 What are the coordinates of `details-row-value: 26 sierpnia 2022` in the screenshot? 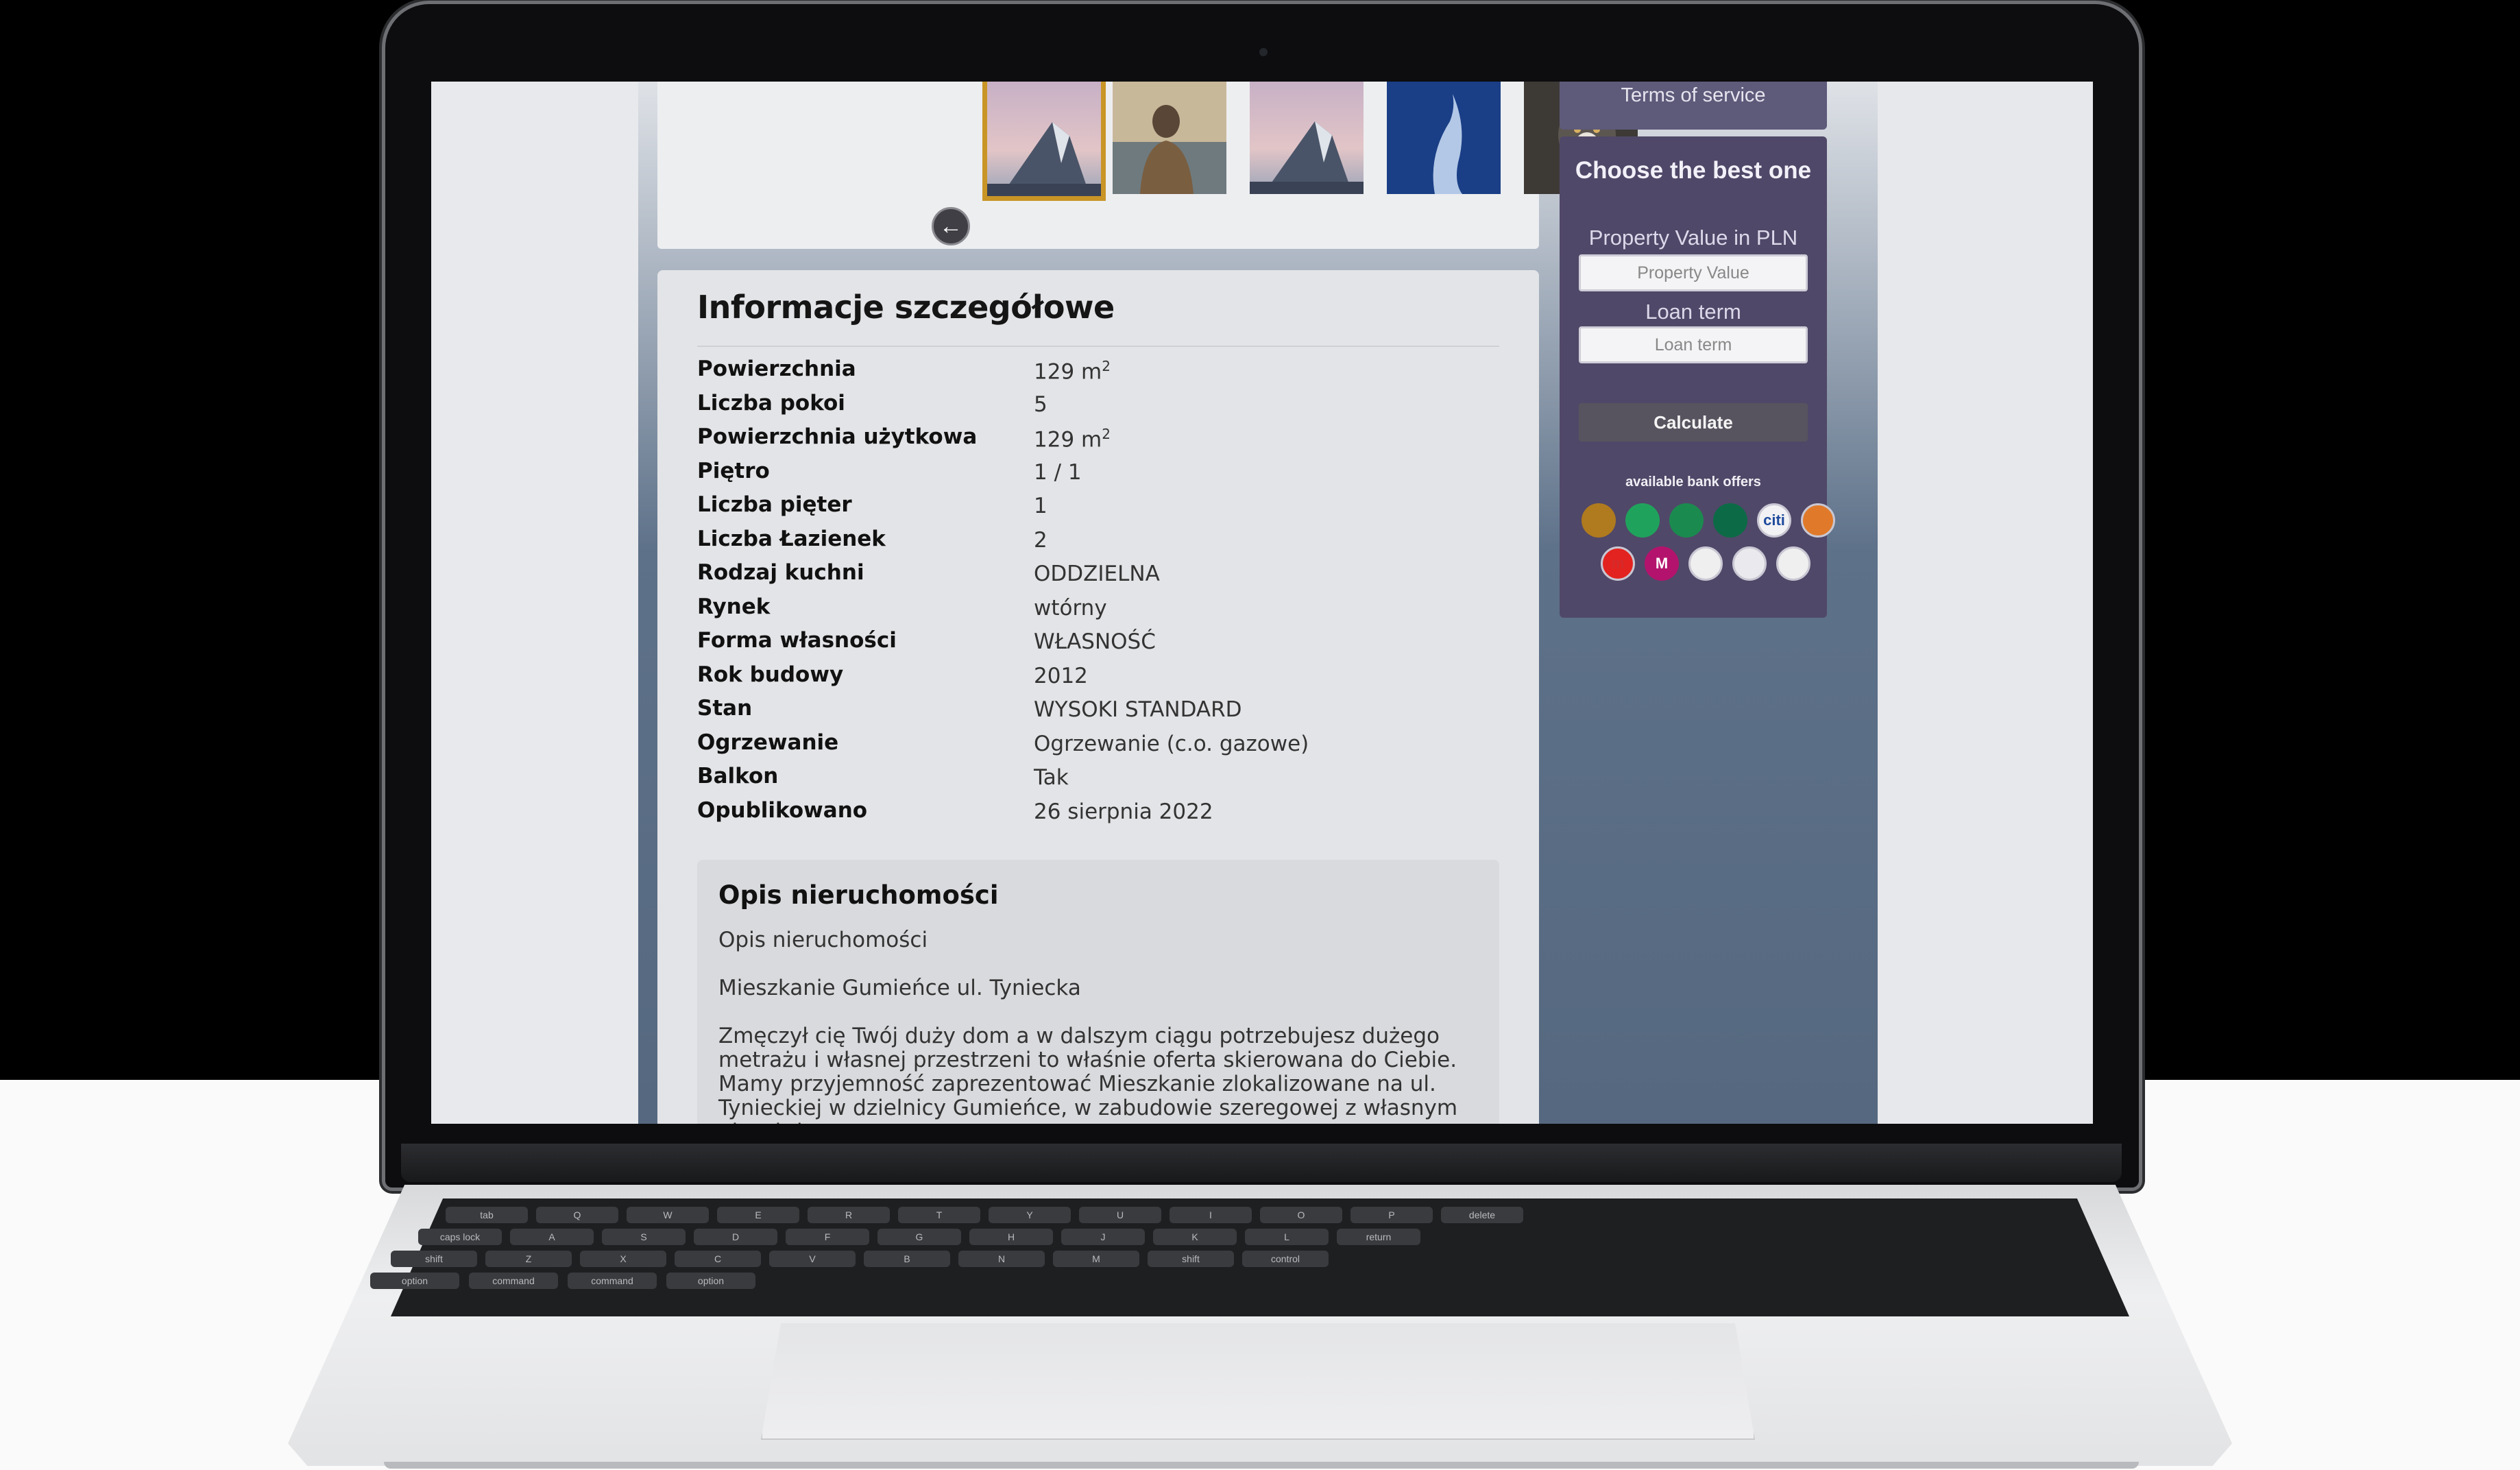 It's located at (1123, 811).